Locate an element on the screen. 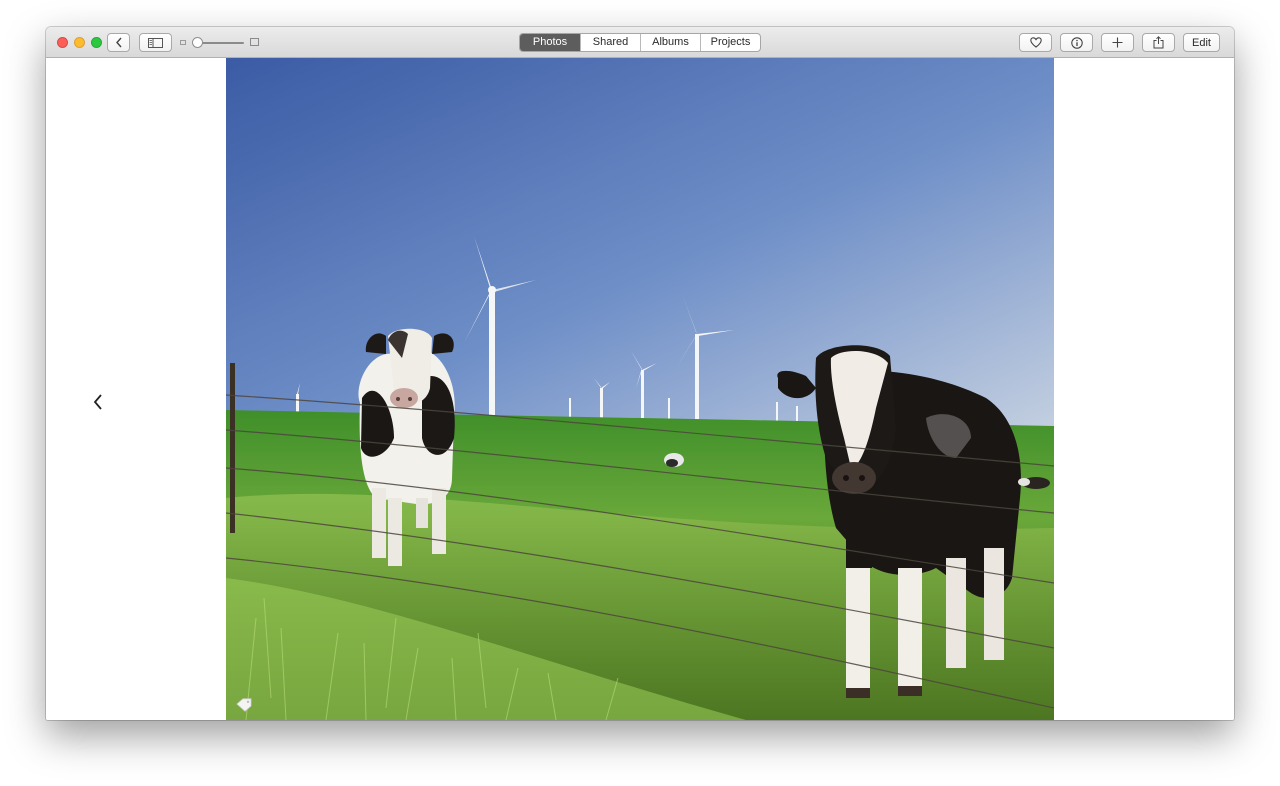 This screenshot has width=1280, height=786. share-icon is located at coordinates (1158, 42).